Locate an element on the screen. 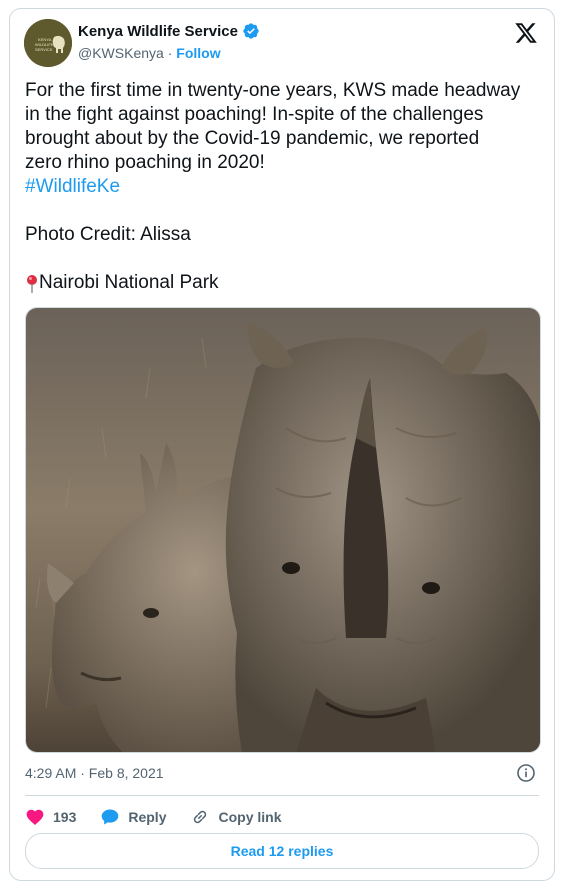  location-line: Nairobi National Park is located at coordinates (285, 283).